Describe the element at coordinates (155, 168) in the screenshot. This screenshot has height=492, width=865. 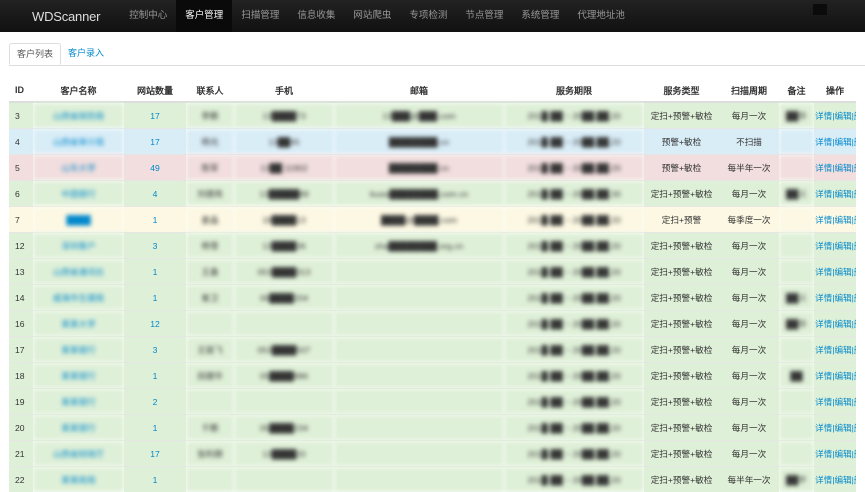
I see `site-count-link: 49` at that location.